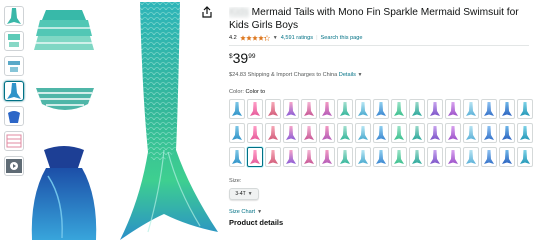 This screenshot has width=540, height=240. What do you see at coordinates (14, 91) in the screenshot?
I see `thumbnail-selected` at bounding box center [14, 91].